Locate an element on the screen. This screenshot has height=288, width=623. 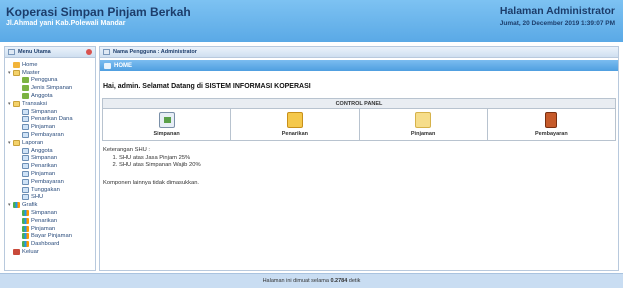
sidebar-item-label: Transaksi is located at coordinates (34, 103).